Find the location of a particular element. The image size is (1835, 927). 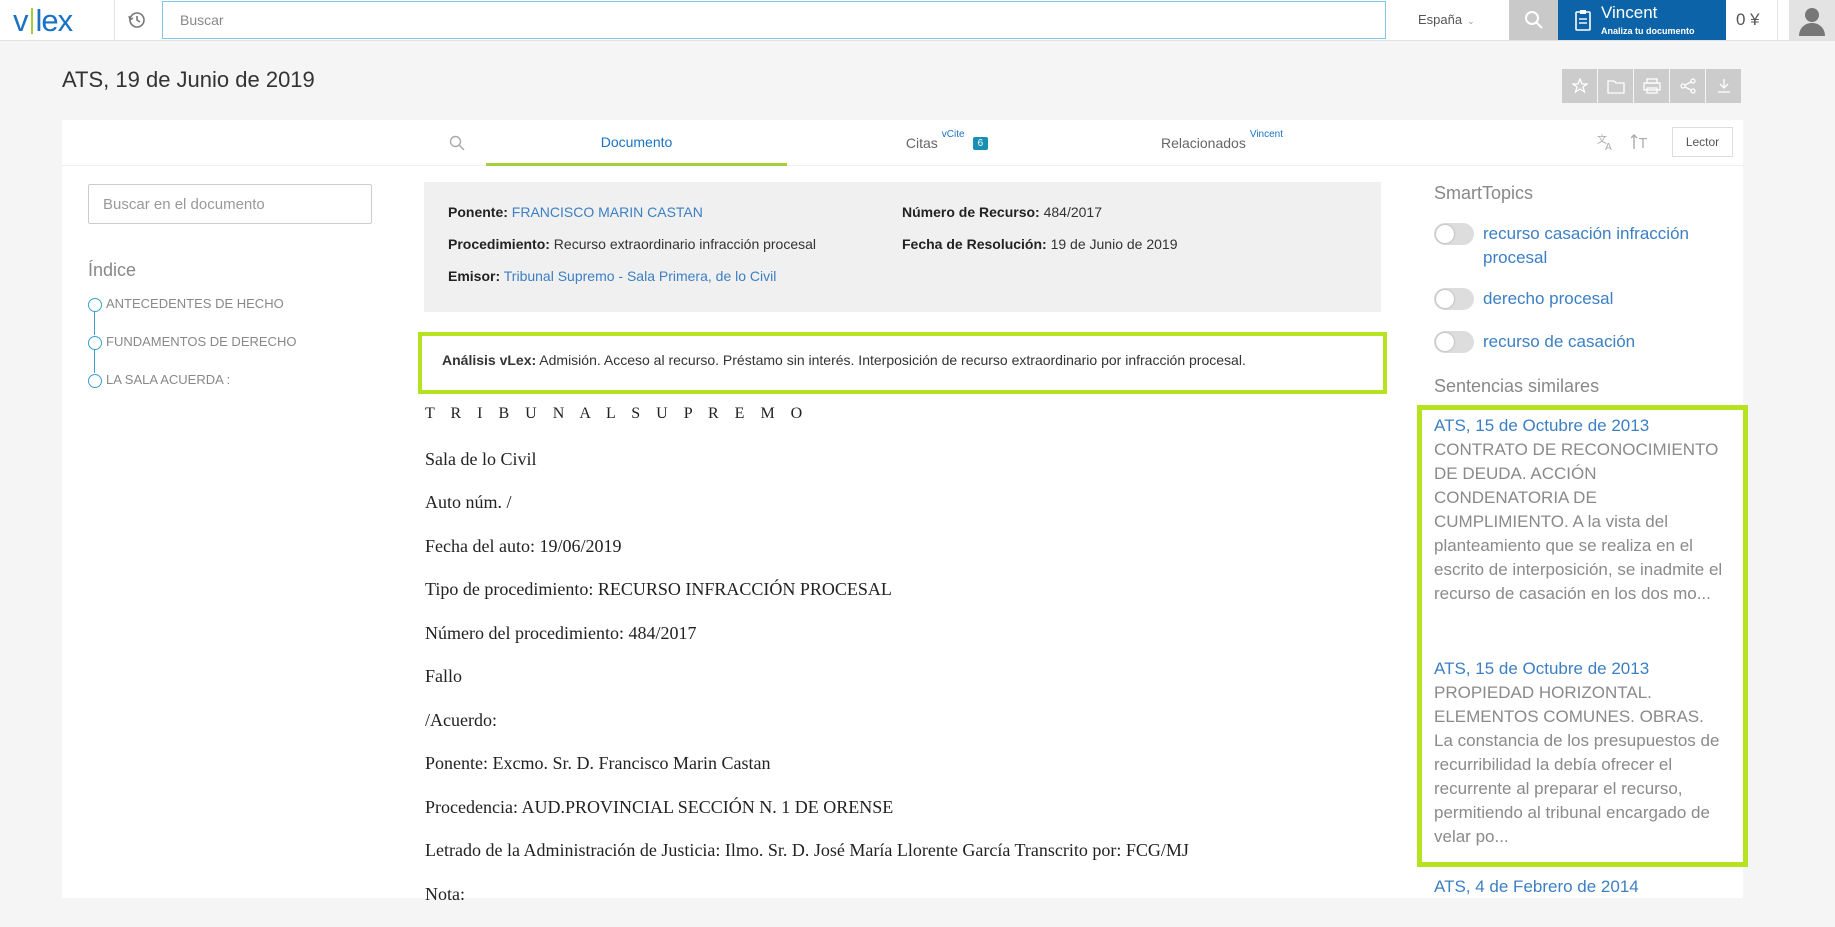

smarttopic-link: recurso de casación is located at coordinates (1598, 342).